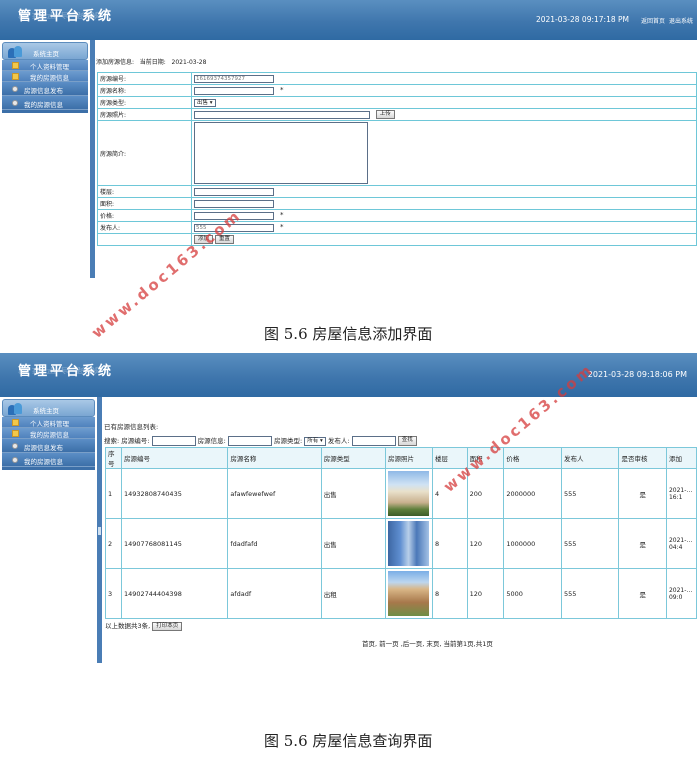 The width and height of the screenshot is (697, 759). What do you see at coordinates (144, 114) in the screenshot?
I see `photo-label: 房源照片:` at bounding box center [144, 114].